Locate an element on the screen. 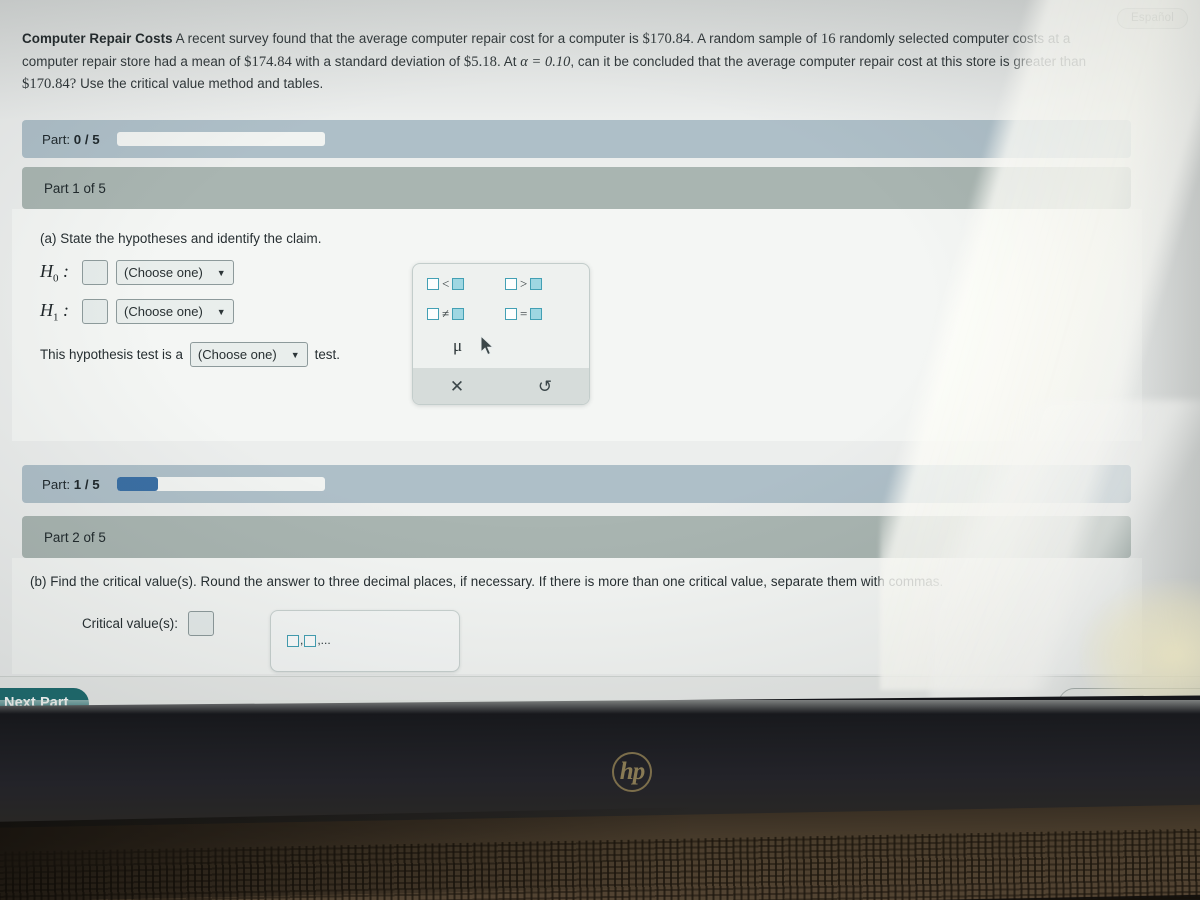 This screenshot has width=1200, height=900. test-type-suffix: test. is located at coordinates (327, 354).